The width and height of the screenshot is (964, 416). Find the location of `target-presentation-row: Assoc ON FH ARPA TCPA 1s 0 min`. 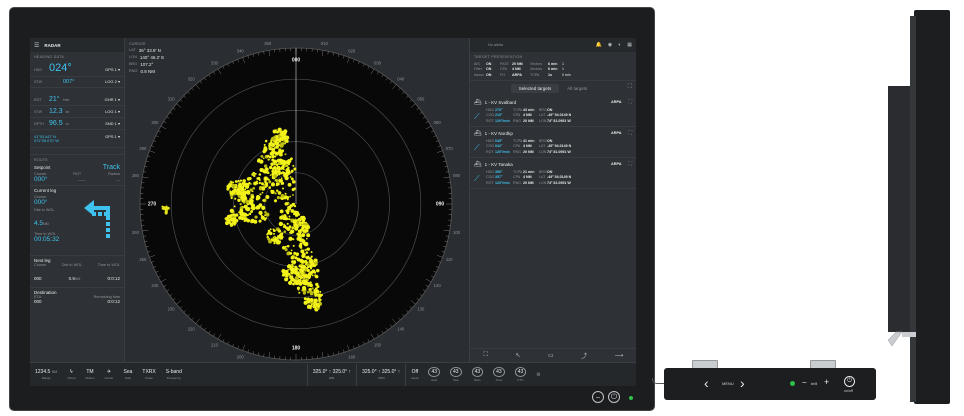

target-presentation-row: Assoc ON FH ARPA TCPA 1s 0 min is located at coordinates (553, 75).